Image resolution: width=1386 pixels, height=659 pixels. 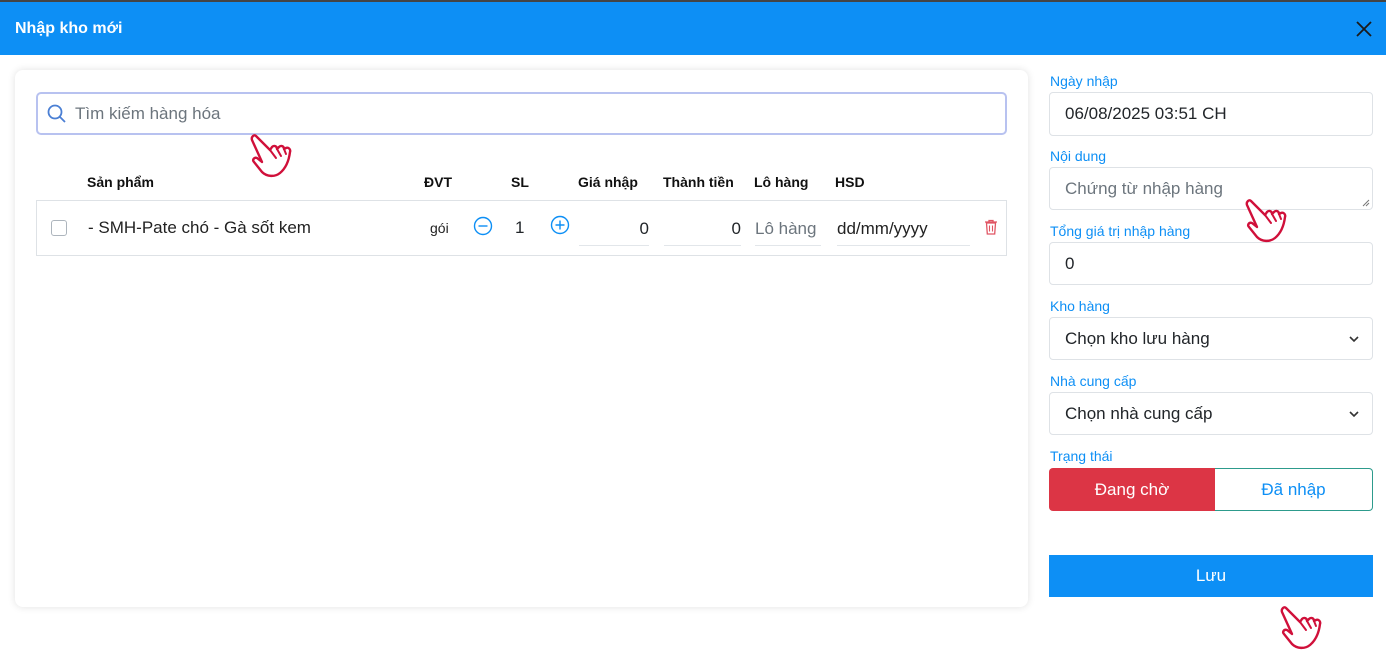 I want to click on warehouse-label: Kho hàng, so click(x=1080, y=306).